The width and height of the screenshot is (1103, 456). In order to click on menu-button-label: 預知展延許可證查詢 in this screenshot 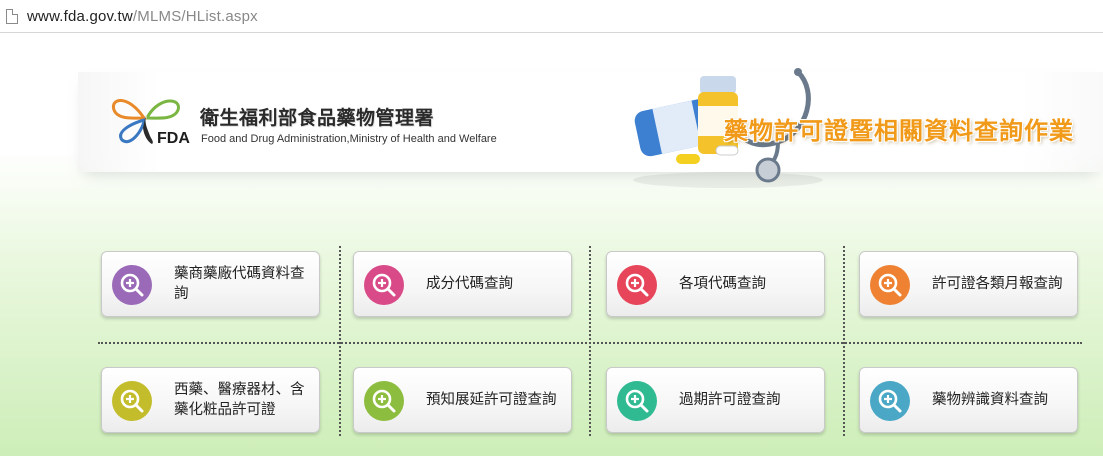, I will do `click(491, 400)`.